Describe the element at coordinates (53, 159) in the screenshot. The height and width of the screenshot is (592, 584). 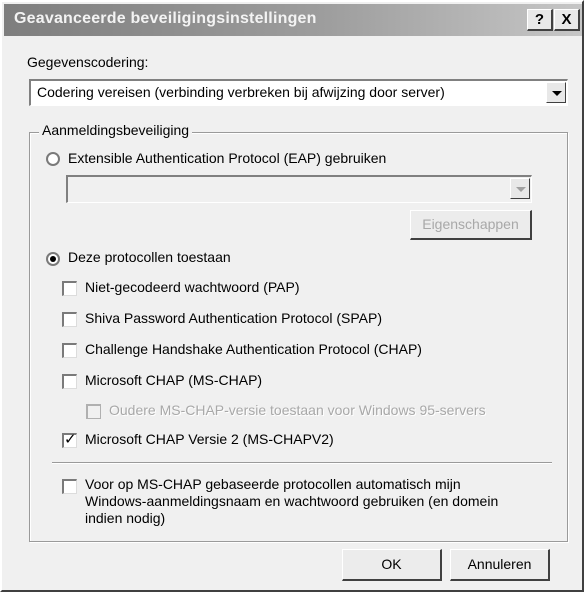
I see `eap-radio` at that location.